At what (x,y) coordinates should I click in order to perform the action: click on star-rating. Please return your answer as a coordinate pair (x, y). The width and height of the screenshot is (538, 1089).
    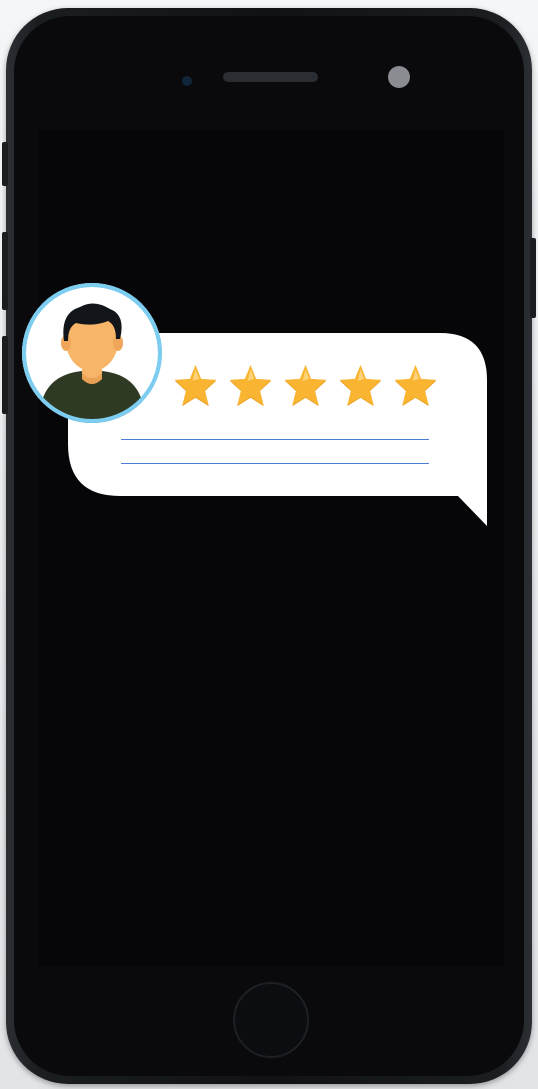
    Looking at the image, I should click on (307, 387).